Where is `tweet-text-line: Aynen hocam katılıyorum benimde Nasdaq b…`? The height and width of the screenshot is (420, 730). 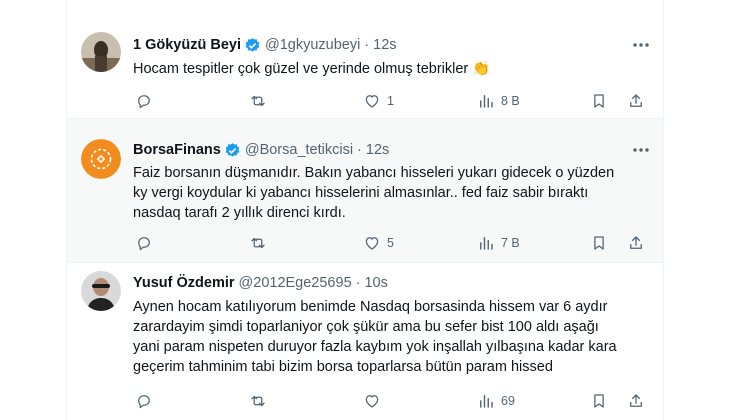 tweet-text-line: Aynen hocam katılıyorum benimde Nasdaq b… is located at coordinates (370, 307).